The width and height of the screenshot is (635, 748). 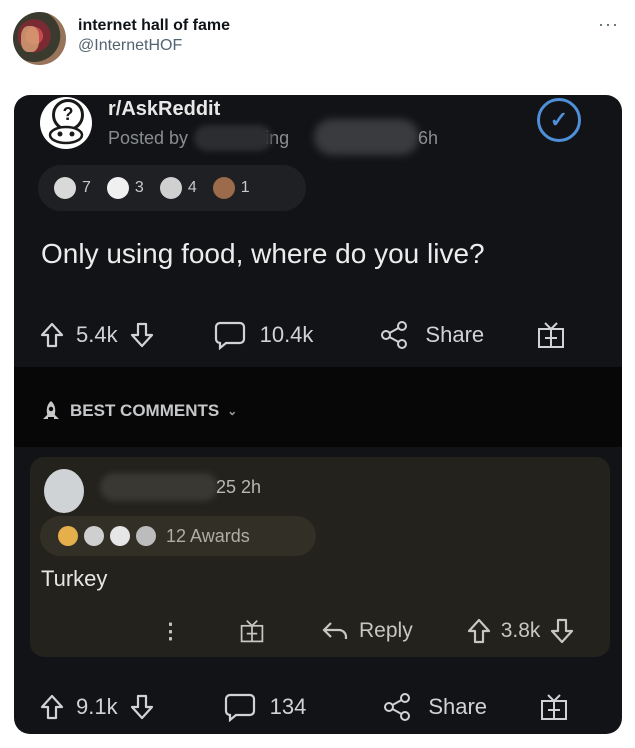 What do you see at coordinates (232, 411) in the screenshot?
I see `chevron-down-icon: ⌄` at bounding box center [232, 411].